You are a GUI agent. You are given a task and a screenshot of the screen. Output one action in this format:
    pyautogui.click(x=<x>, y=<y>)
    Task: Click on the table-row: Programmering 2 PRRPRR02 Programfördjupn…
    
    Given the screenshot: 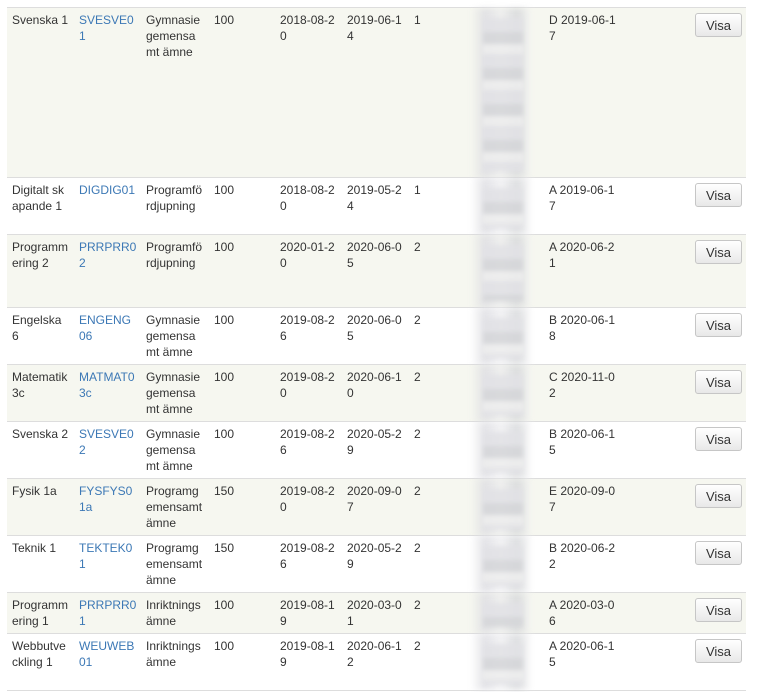 What is the action you would take?
    pyautogui.click(x=376, y=271)
    